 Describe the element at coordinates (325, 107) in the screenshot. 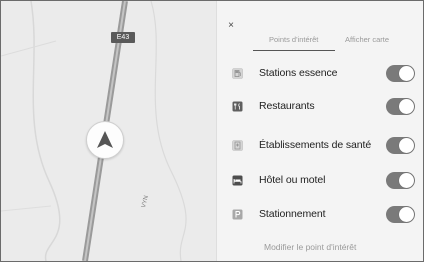

I see `poi-row-restaurants: Restaurants` at that location.